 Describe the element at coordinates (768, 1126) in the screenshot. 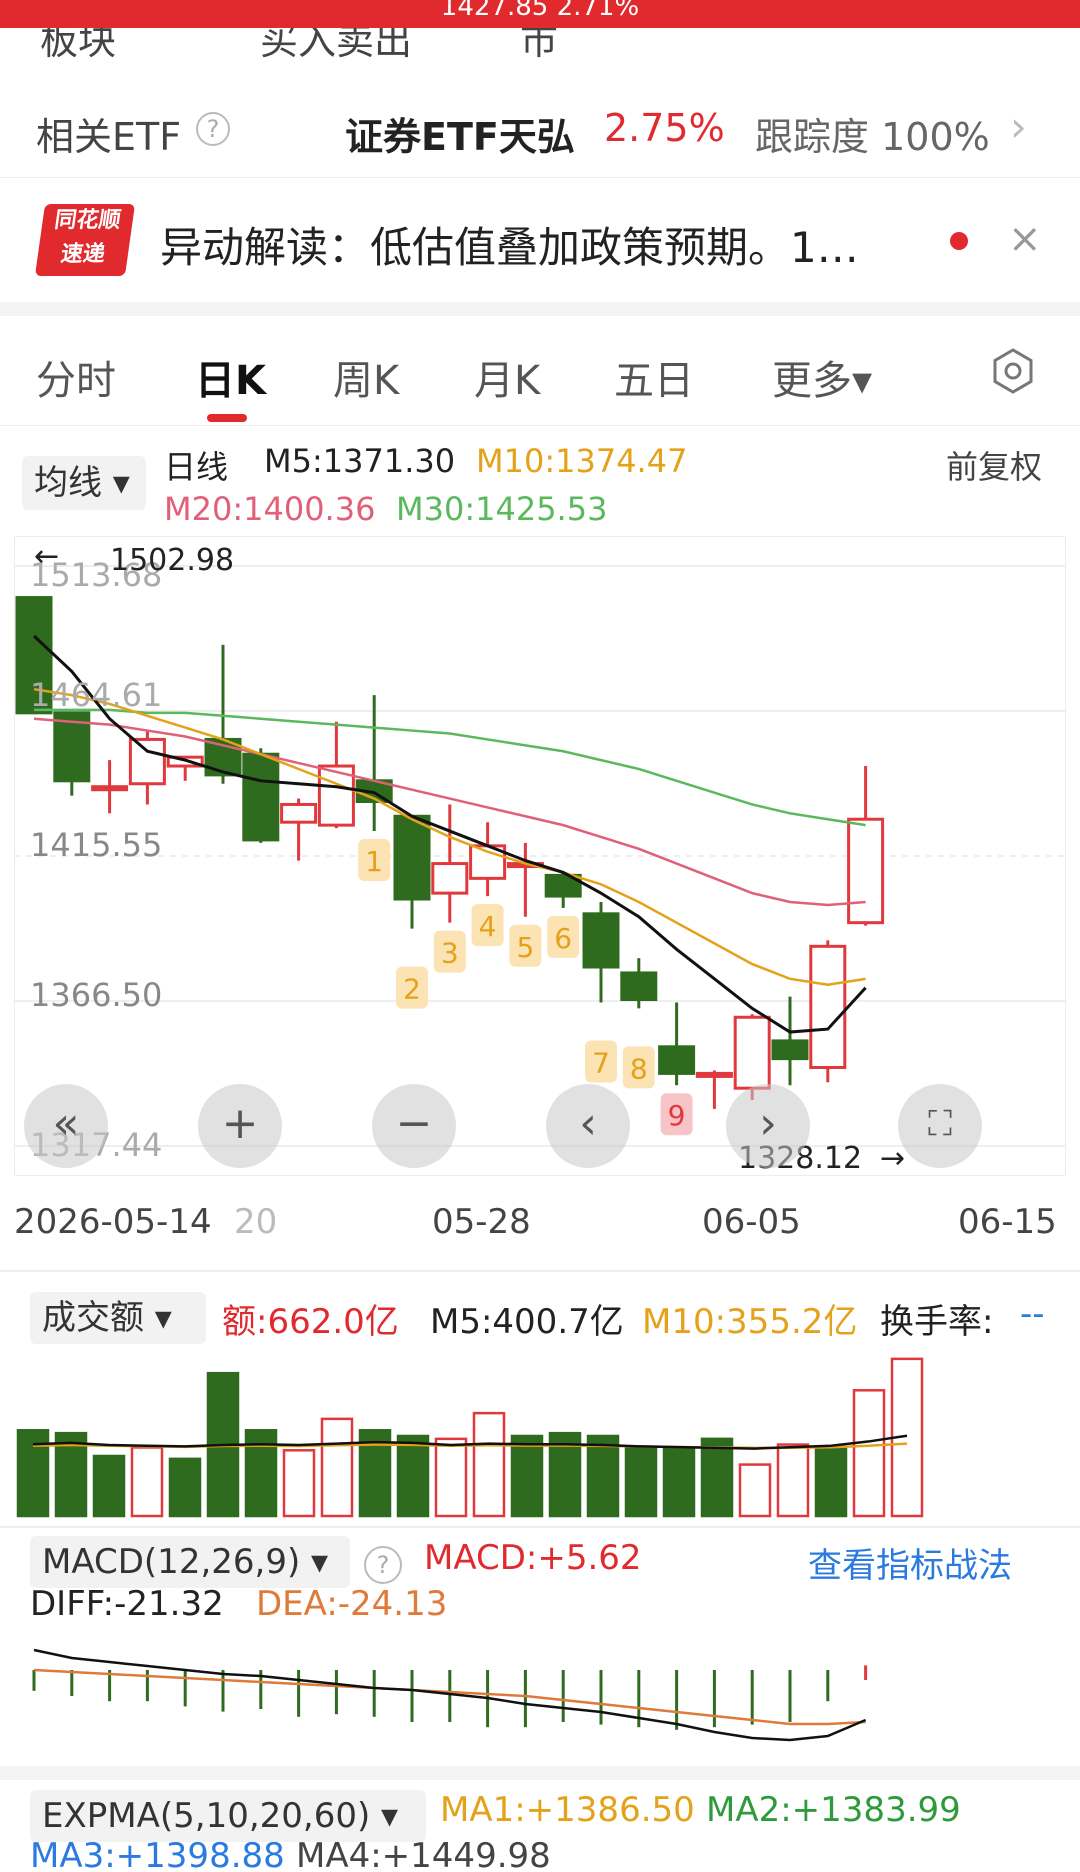

I see `scroll-right-button: ›` at that location.